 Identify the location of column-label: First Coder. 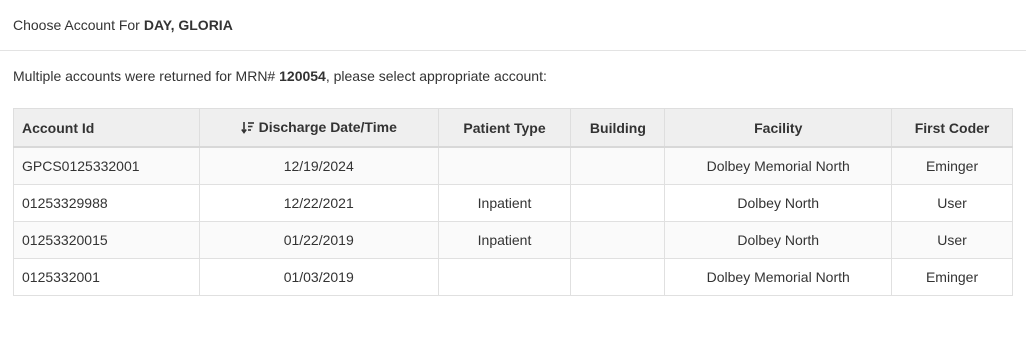
(952, 127).